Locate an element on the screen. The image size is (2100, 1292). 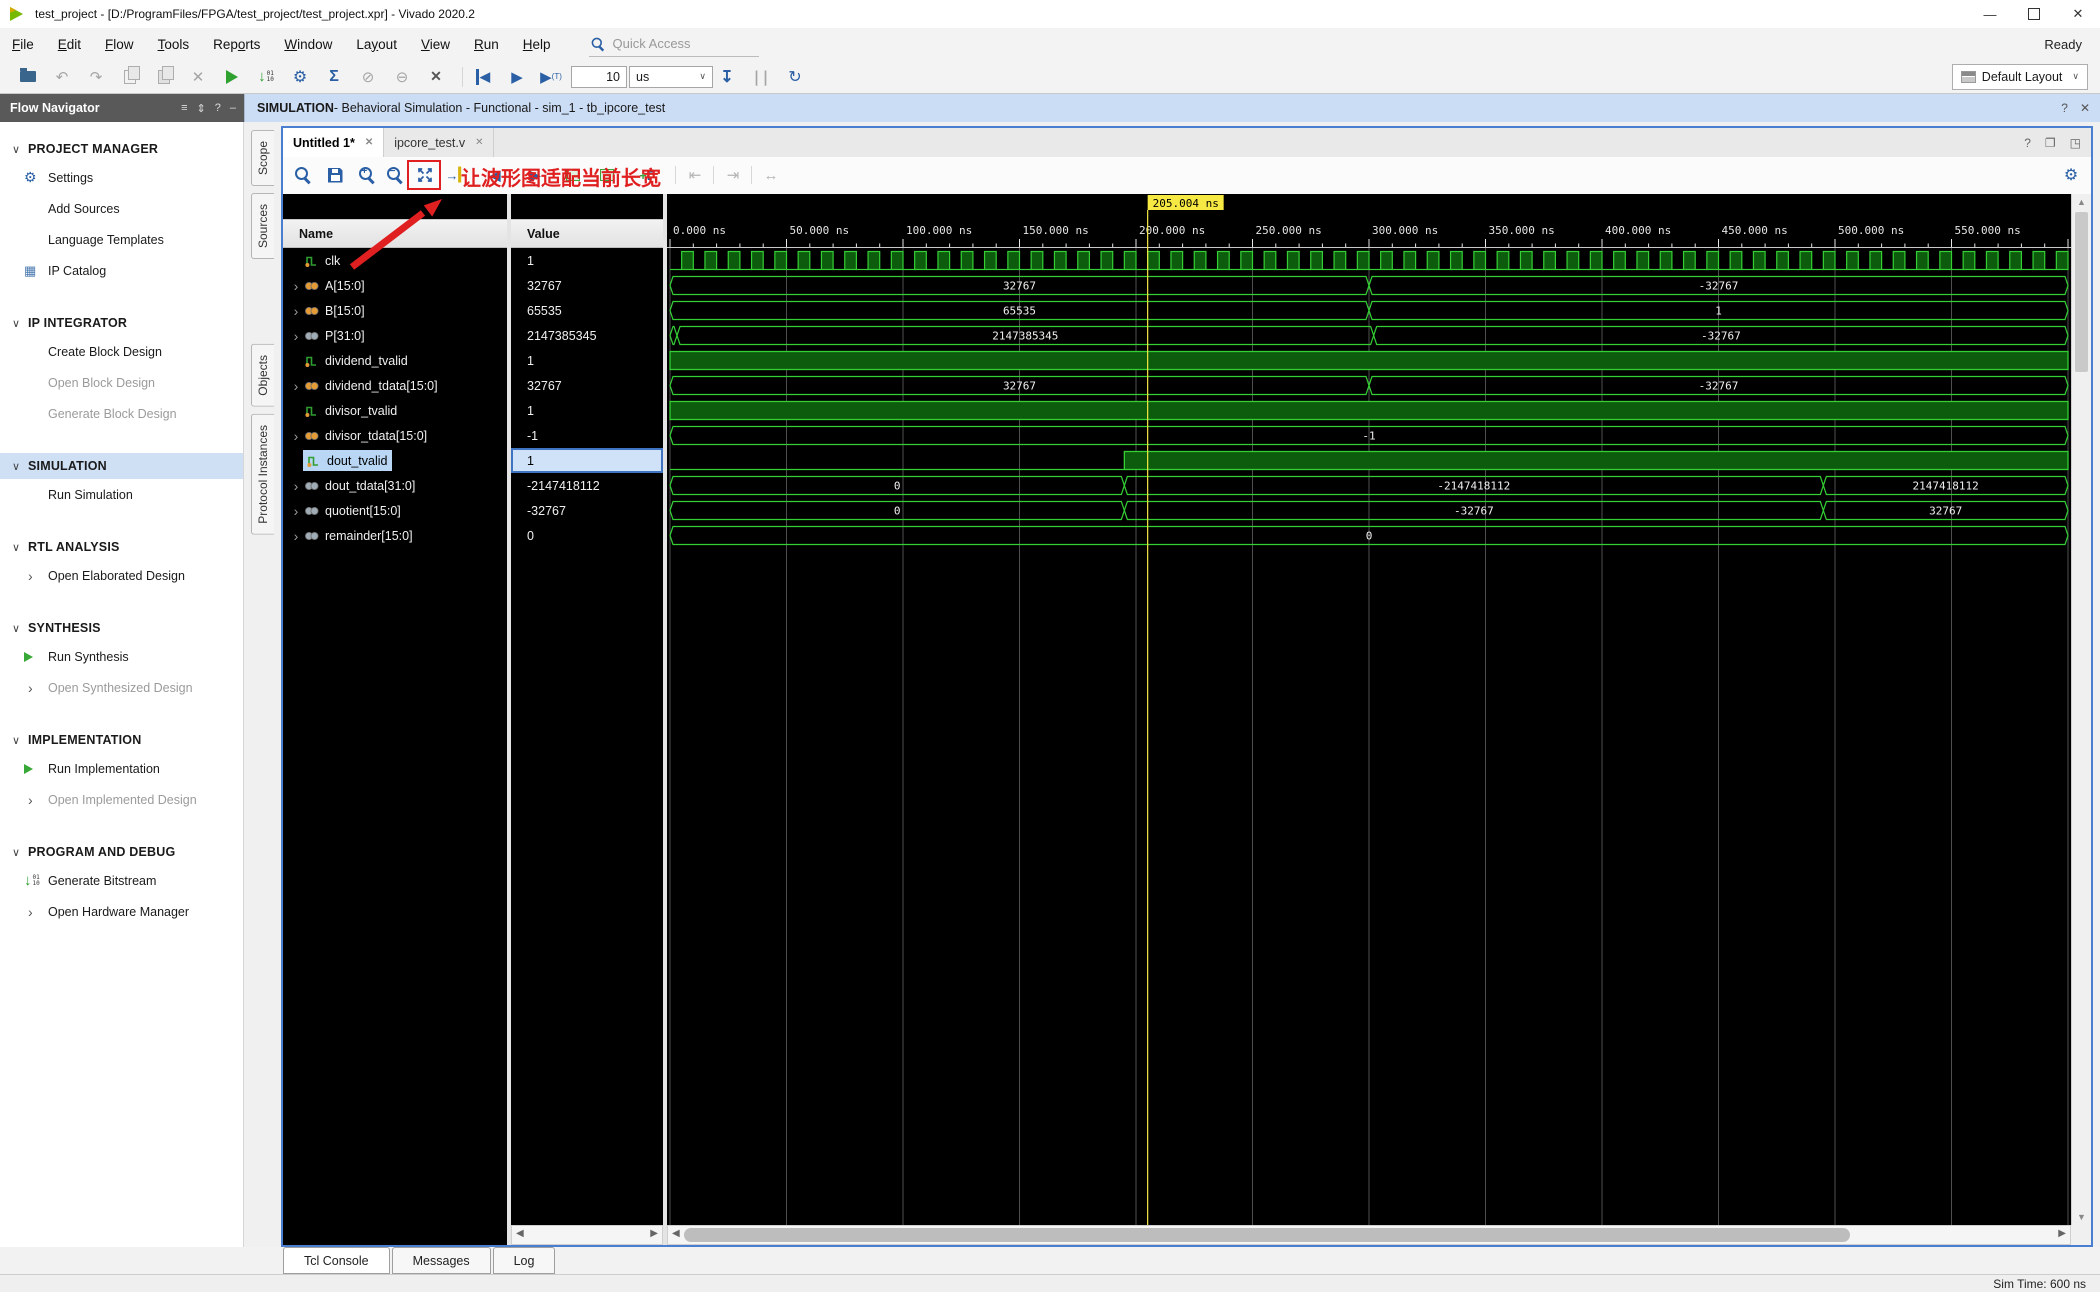
signal-row-dividend-tdata-15-0-: › dividend_tdata[15:0] is located at coordinates (395, 385).